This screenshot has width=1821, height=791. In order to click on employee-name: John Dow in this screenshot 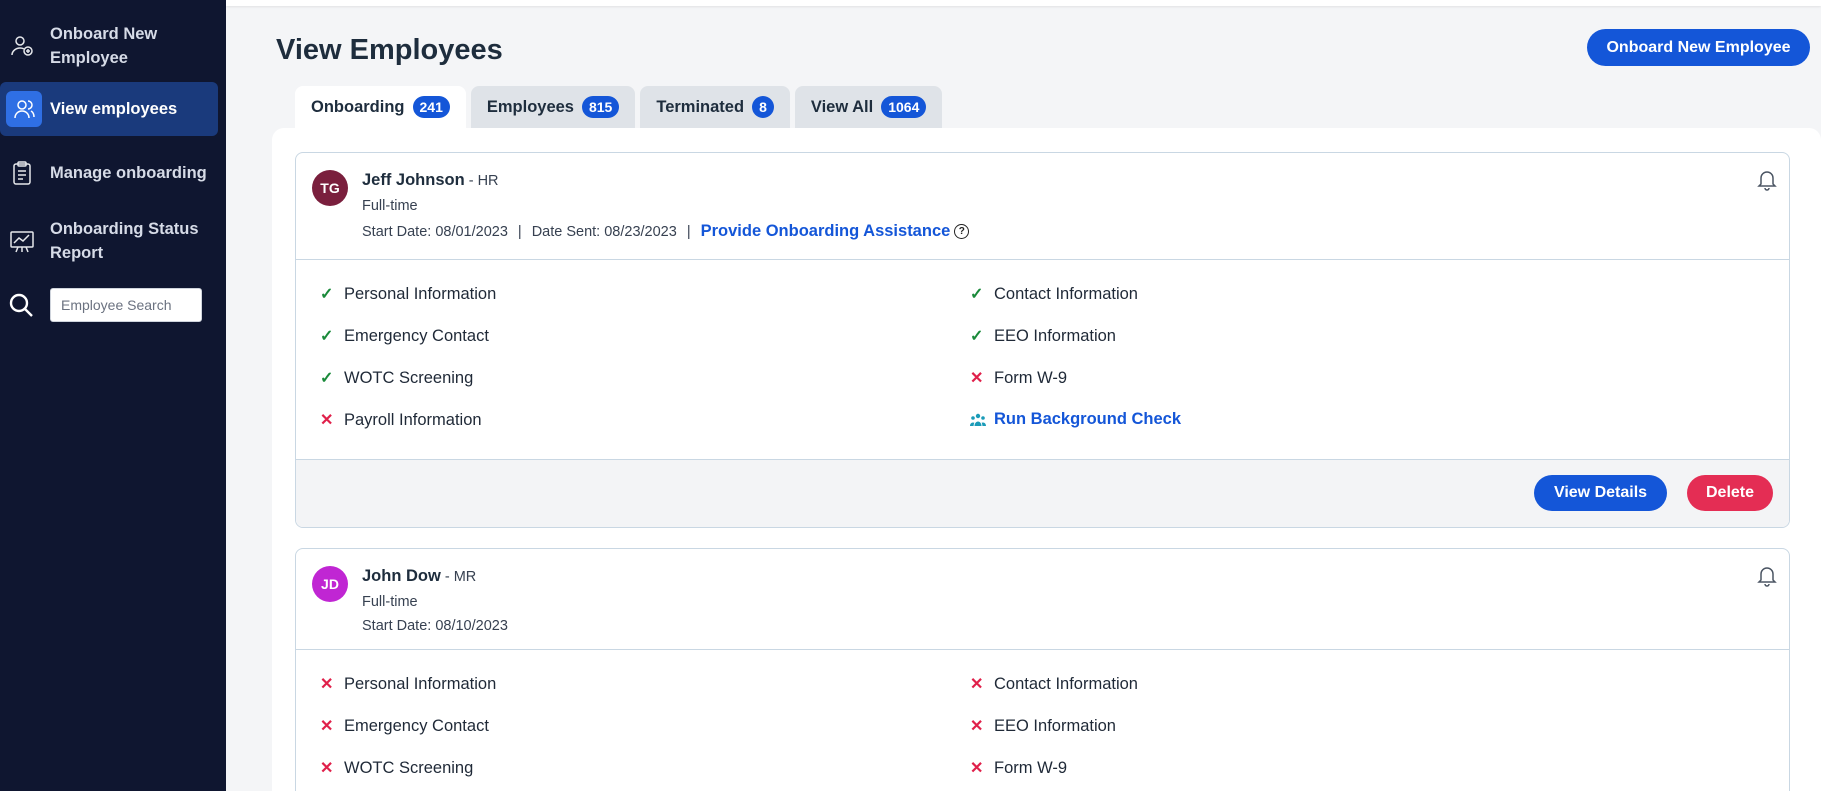, I will do `click(401, 576)`.